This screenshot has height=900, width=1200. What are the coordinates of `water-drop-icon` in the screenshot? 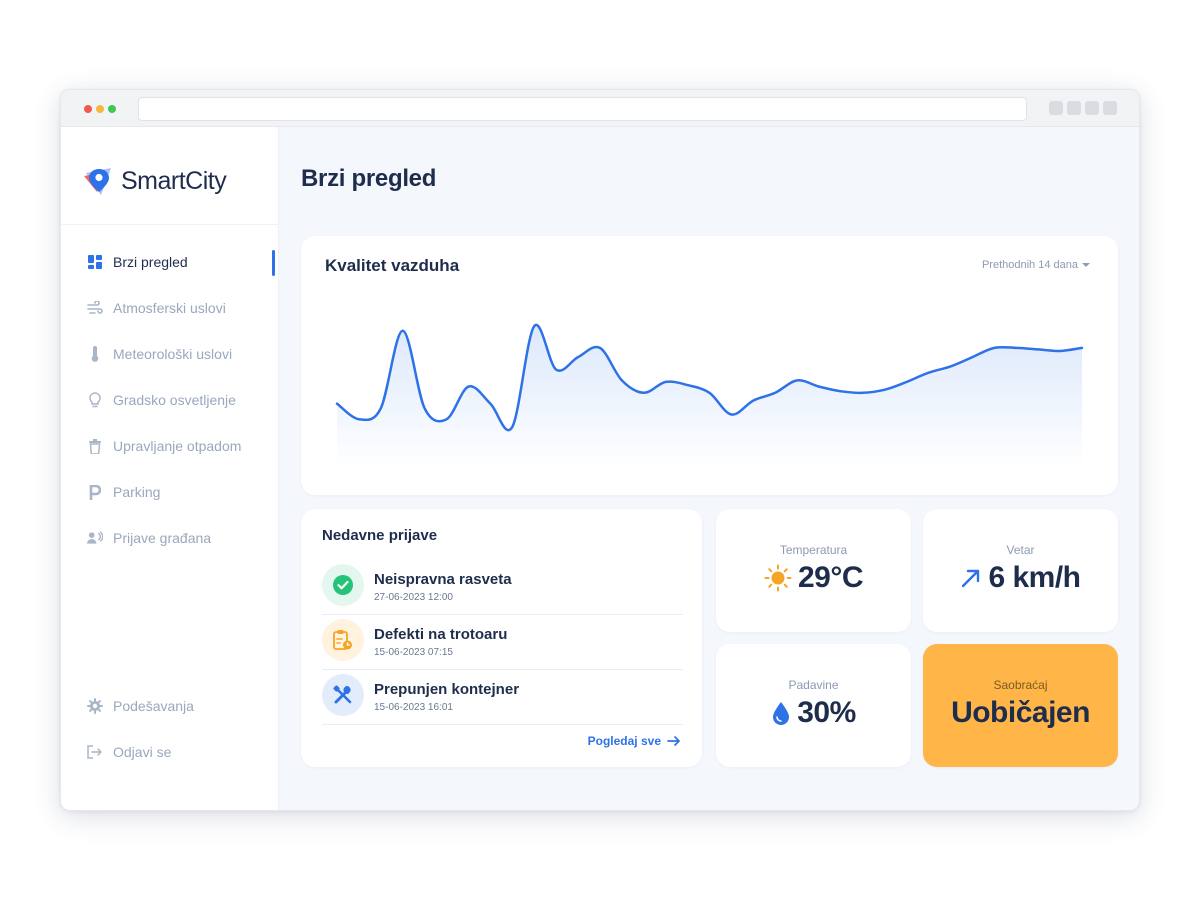 It's located at (781, 713).